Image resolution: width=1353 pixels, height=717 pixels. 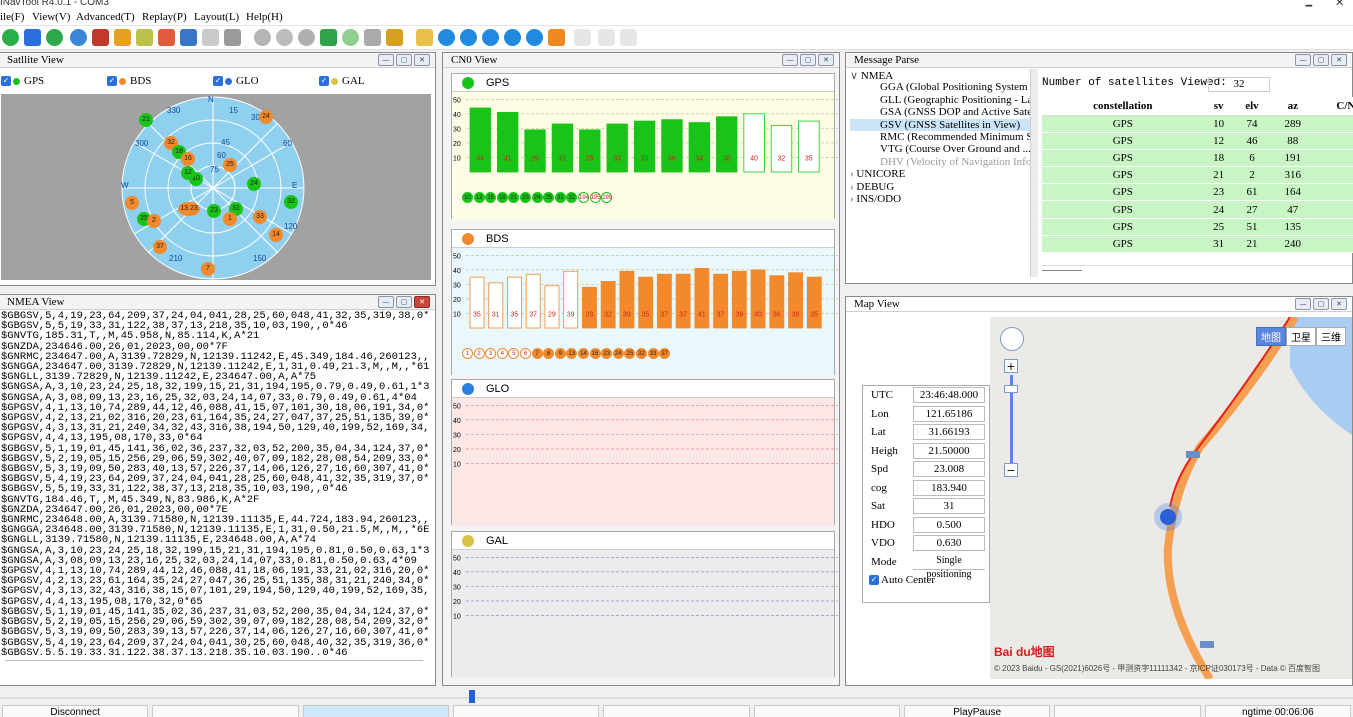 I want to click on cursor-icon, so click(x=582, y=37).